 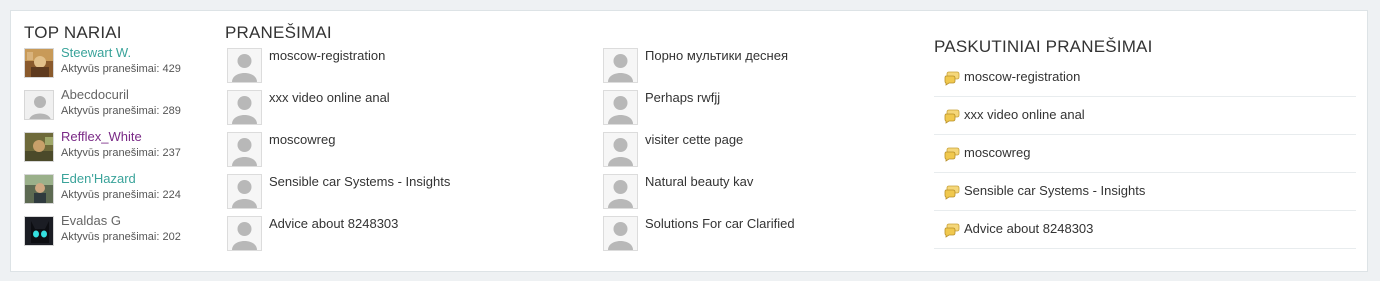 I want to click on post-title: Sensible car Systems - Insights, so click(x=359, y=182).